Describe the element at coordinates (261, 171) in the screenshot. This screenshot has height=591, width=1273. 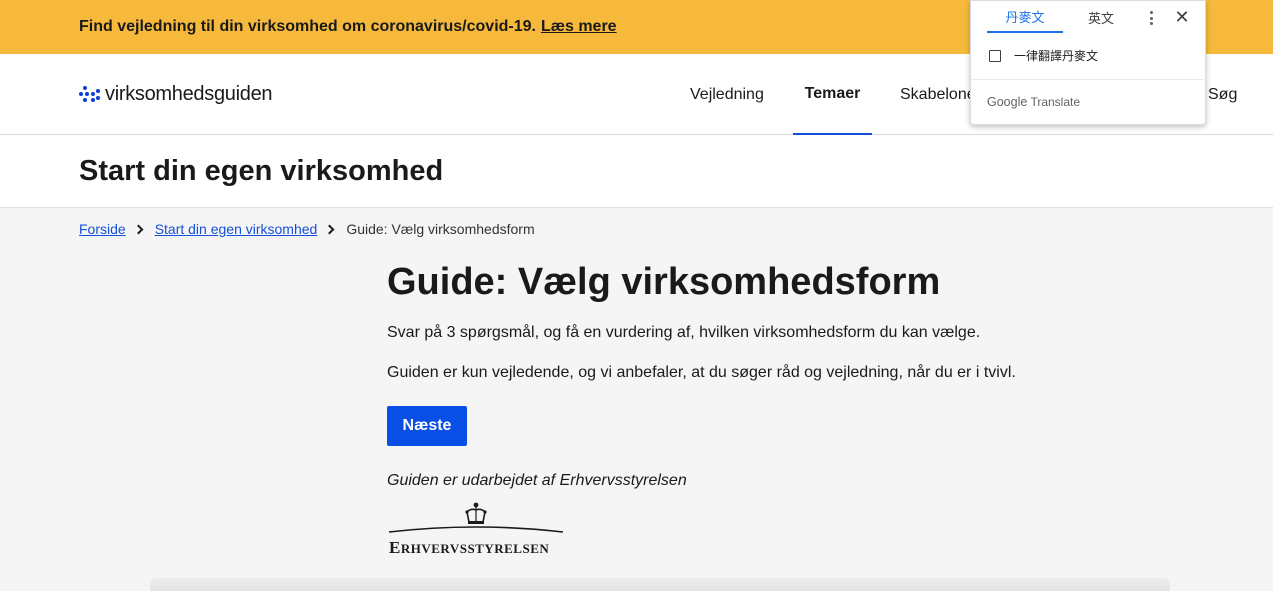
I see `page-title: Start din egen virksomhed` at that location.